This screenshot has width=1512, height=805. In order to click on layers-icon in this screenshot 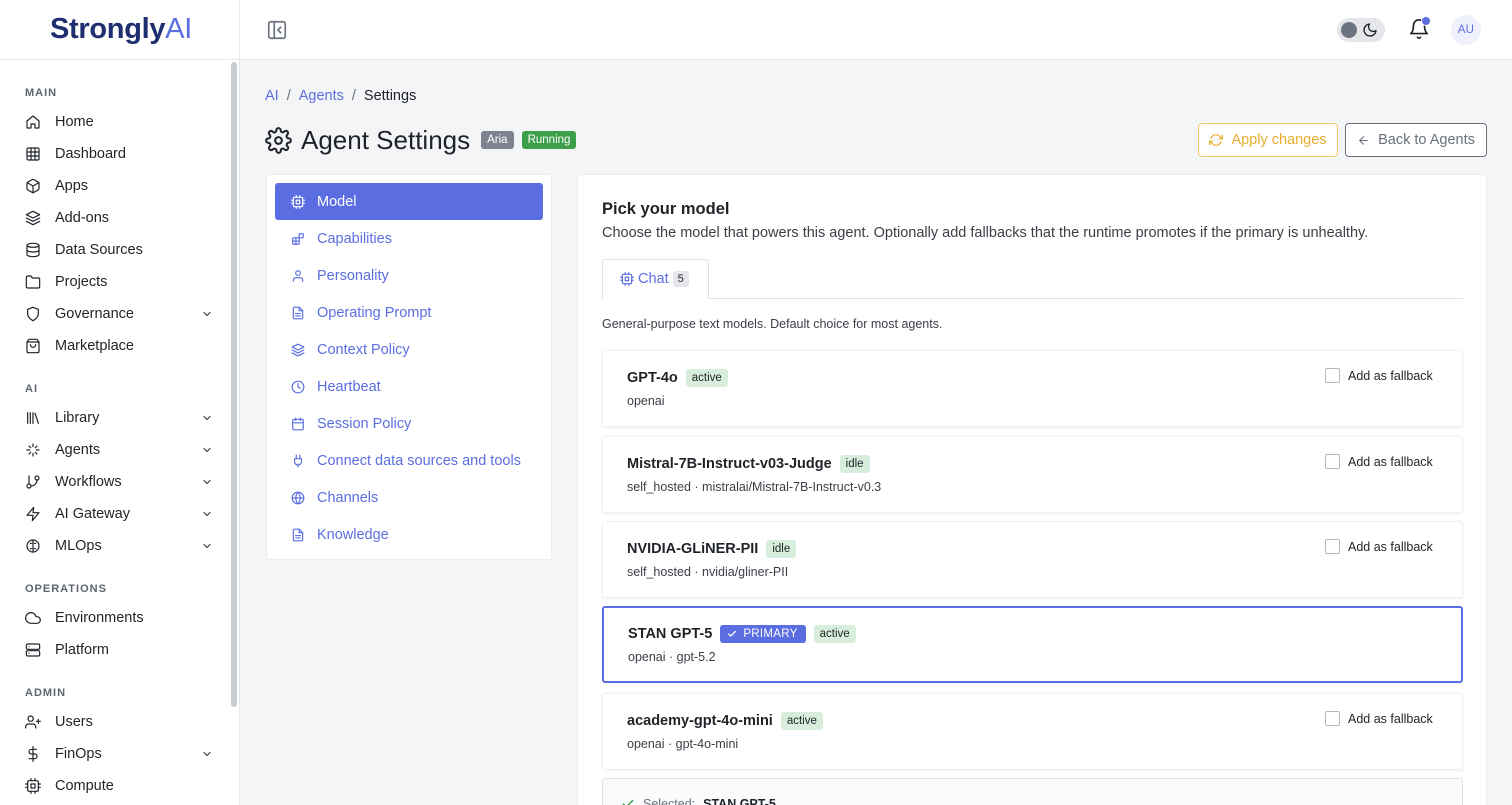, I will do `click(298, 350)`.